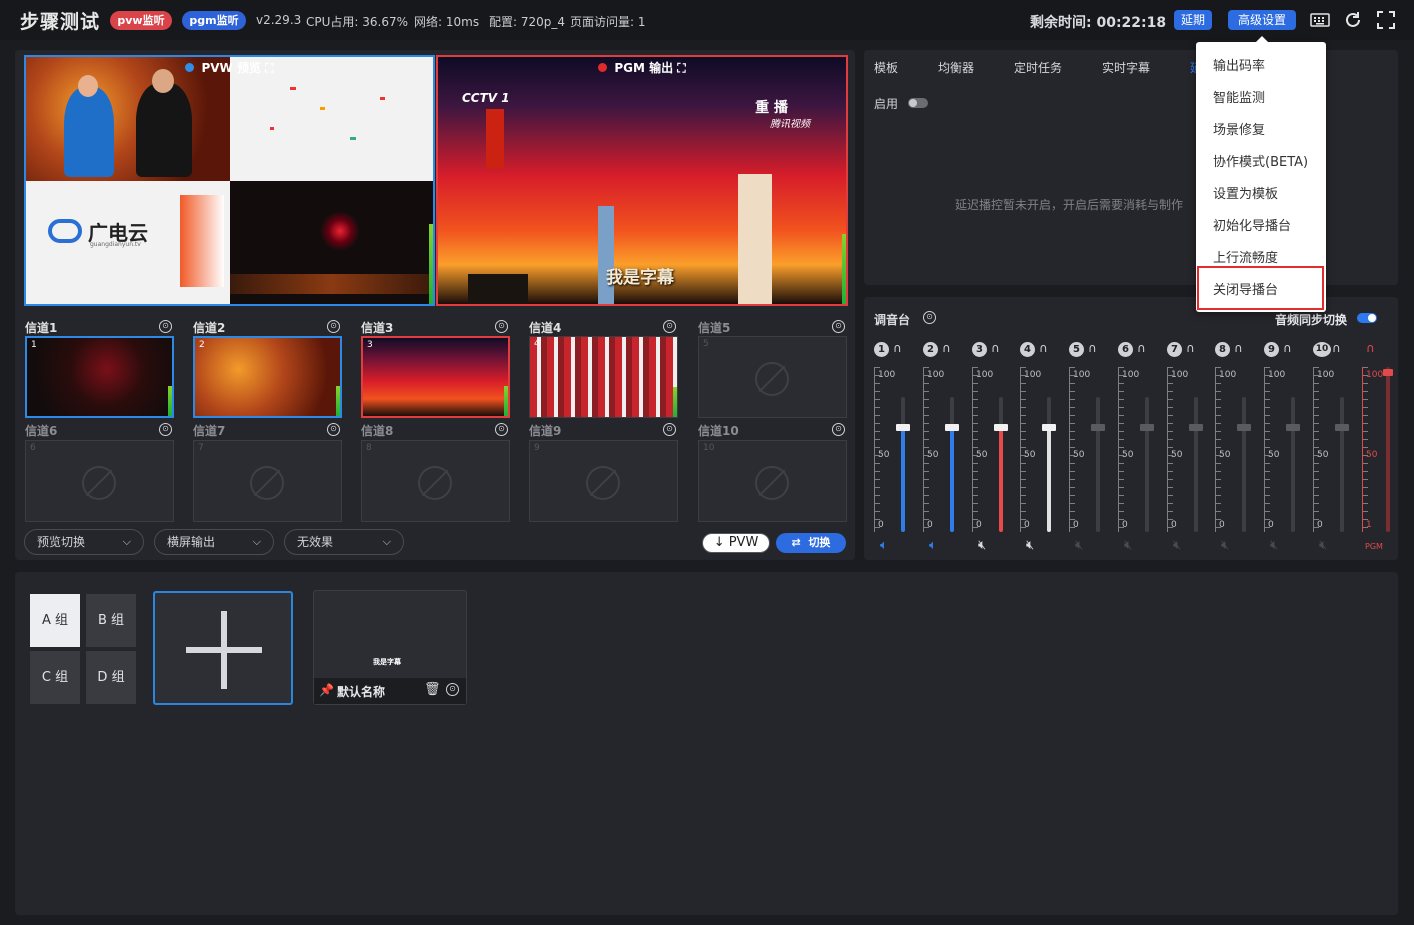  I want to click on advanced-settings-button: 高级设置, so click(1262, 20).